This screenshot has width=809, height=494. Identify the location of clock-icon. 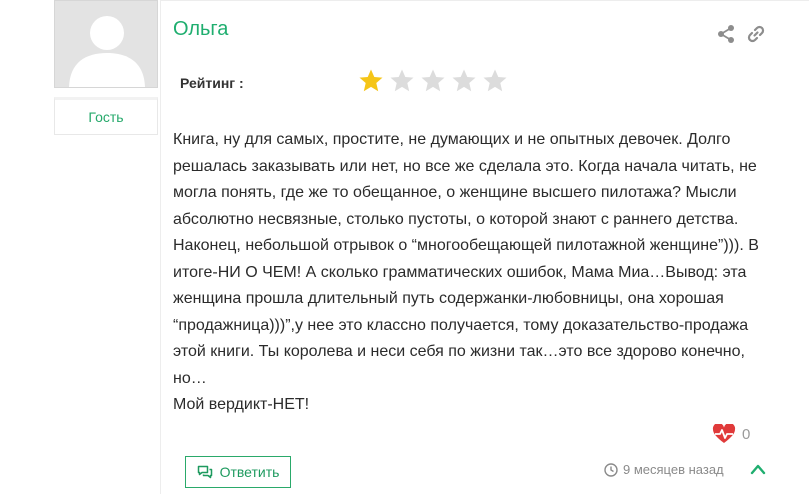
(611, 469).